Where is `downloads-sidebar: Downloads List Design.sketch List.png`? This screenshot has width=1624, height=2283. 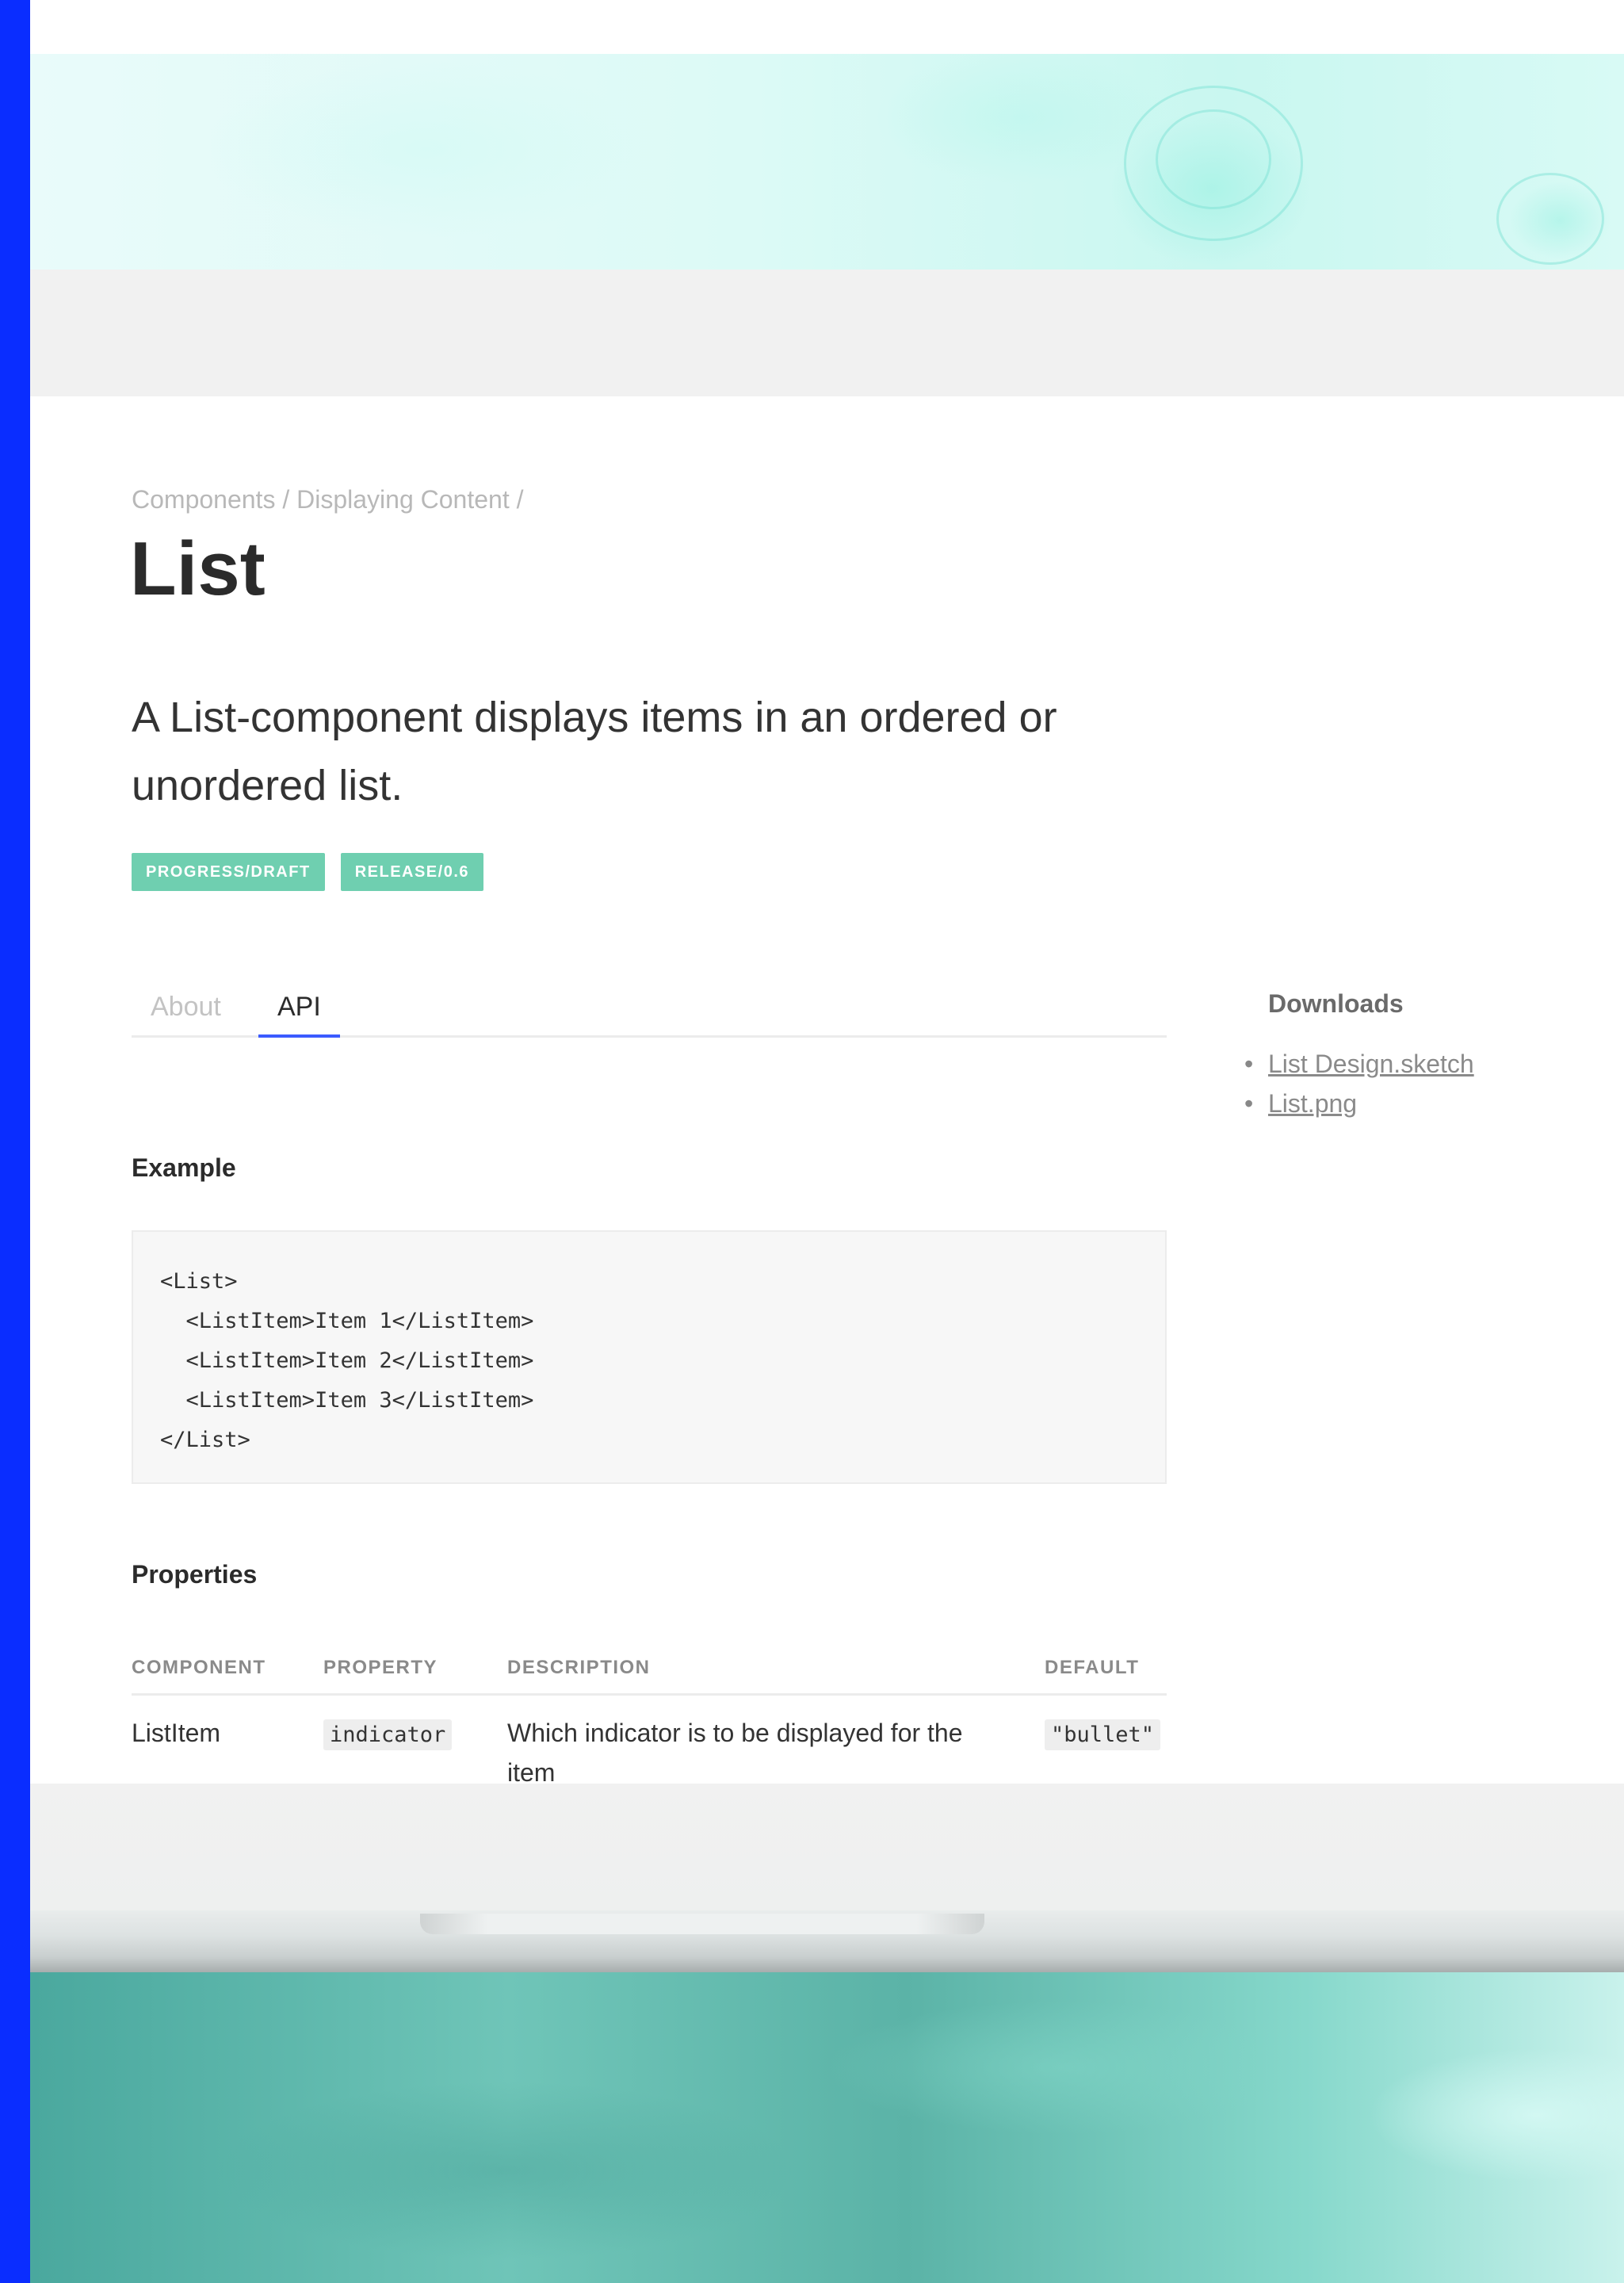 downloads-sidebar: Downloads List Design.sketch List.png is located at coordinates (1430, 1056).